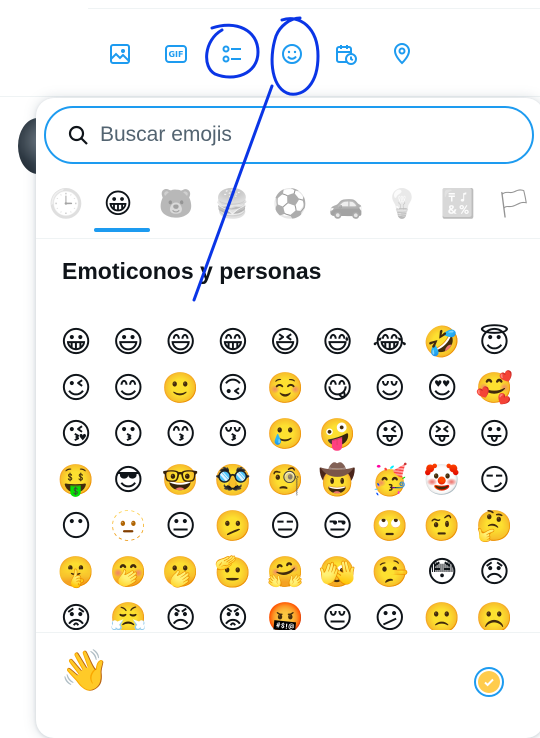  I want to click on check-icon, so click(489, 682).